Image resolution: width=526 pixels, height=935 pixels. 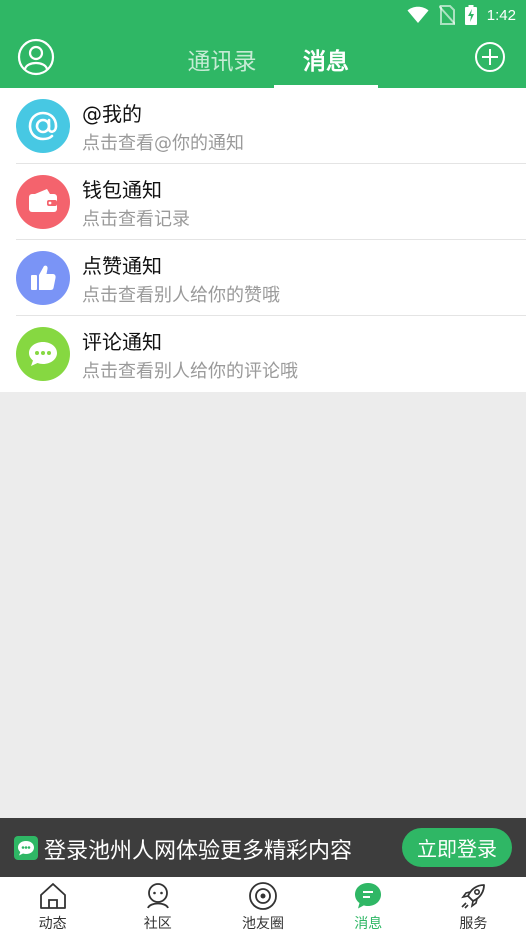 I want to click on nav-item-services: 服务, so click(x=473, y=906).